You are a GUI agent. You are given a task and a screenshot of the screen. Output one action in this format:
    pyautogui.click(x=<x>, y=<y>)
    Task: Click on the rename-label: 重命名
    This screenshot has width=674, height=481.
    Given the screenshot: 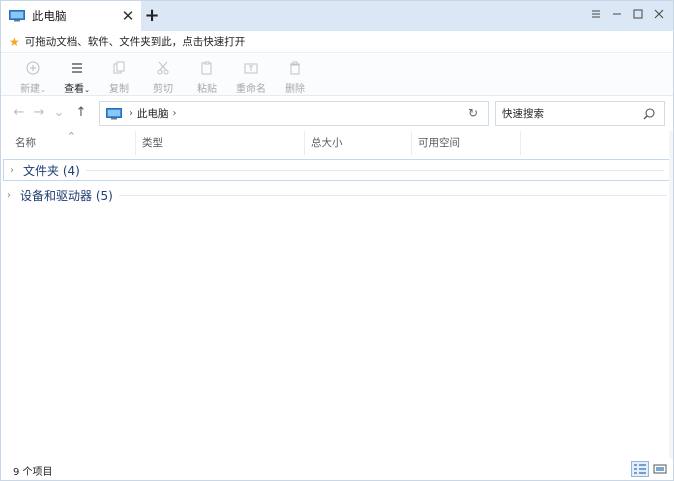 What is the action you would take?
    pyautogui.click(x=251, y=89)
    